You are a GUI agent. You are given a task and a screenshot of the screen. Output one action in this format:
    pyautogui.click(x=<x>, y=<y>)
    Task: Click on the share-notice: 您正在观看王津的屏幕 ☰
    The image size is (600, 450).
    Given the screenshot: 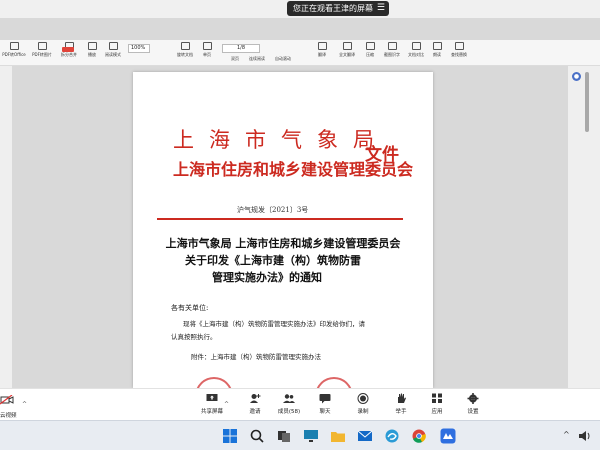 What is the action you would take?
    pyautogui.click(x=338, y=8)
    